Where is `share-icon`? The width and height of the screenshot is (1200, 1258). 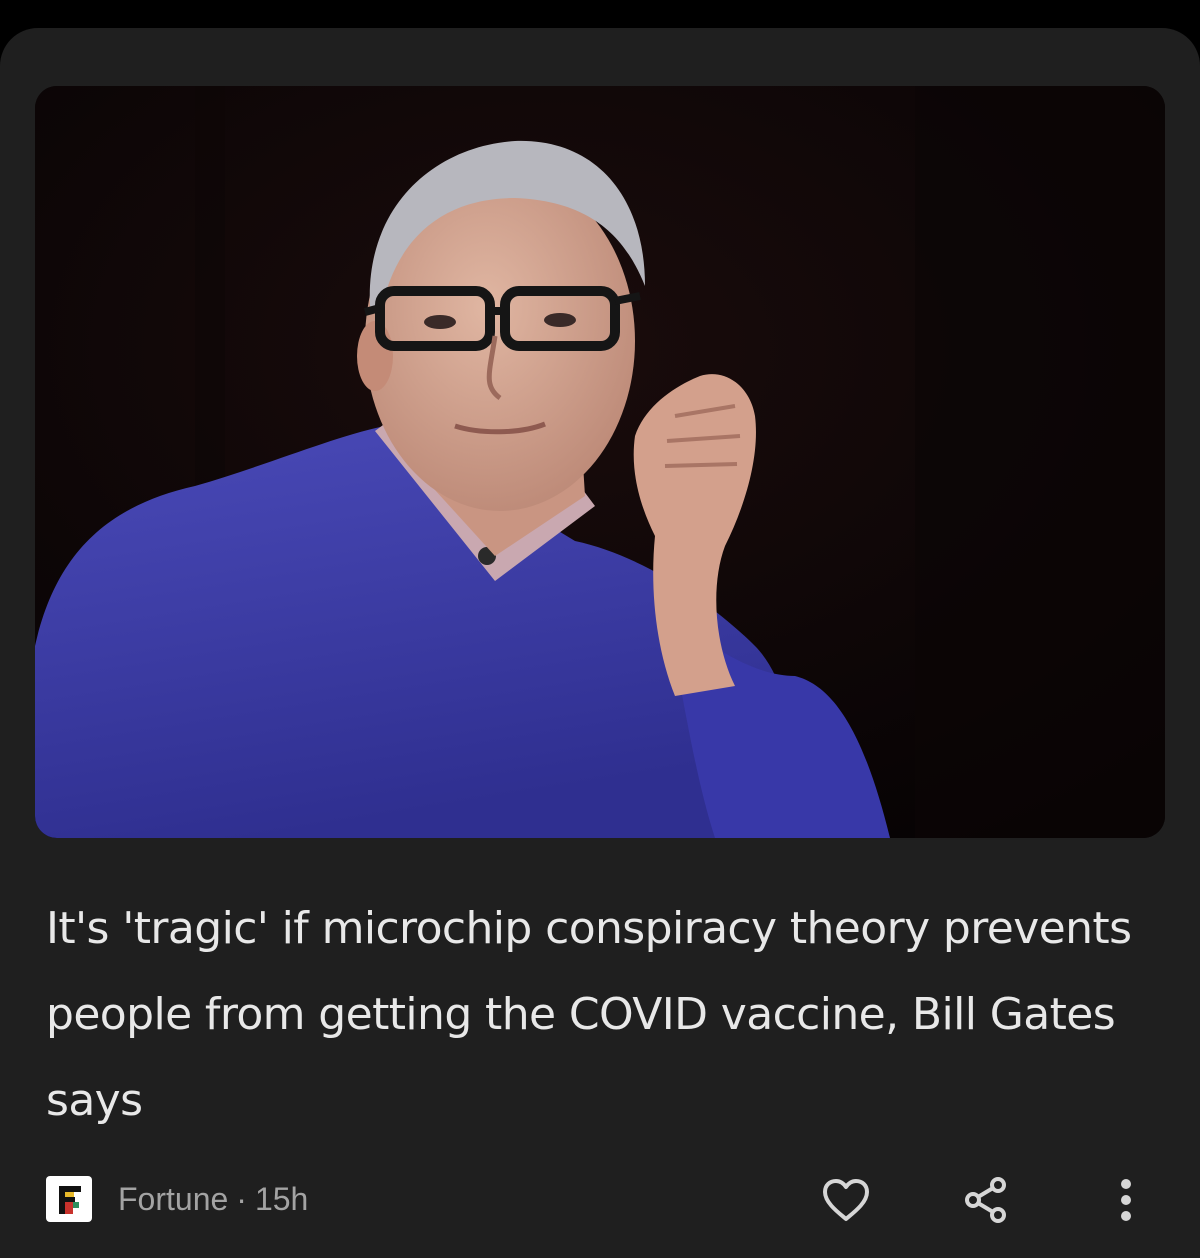 share-icon is located at coordinates (985, 1200).